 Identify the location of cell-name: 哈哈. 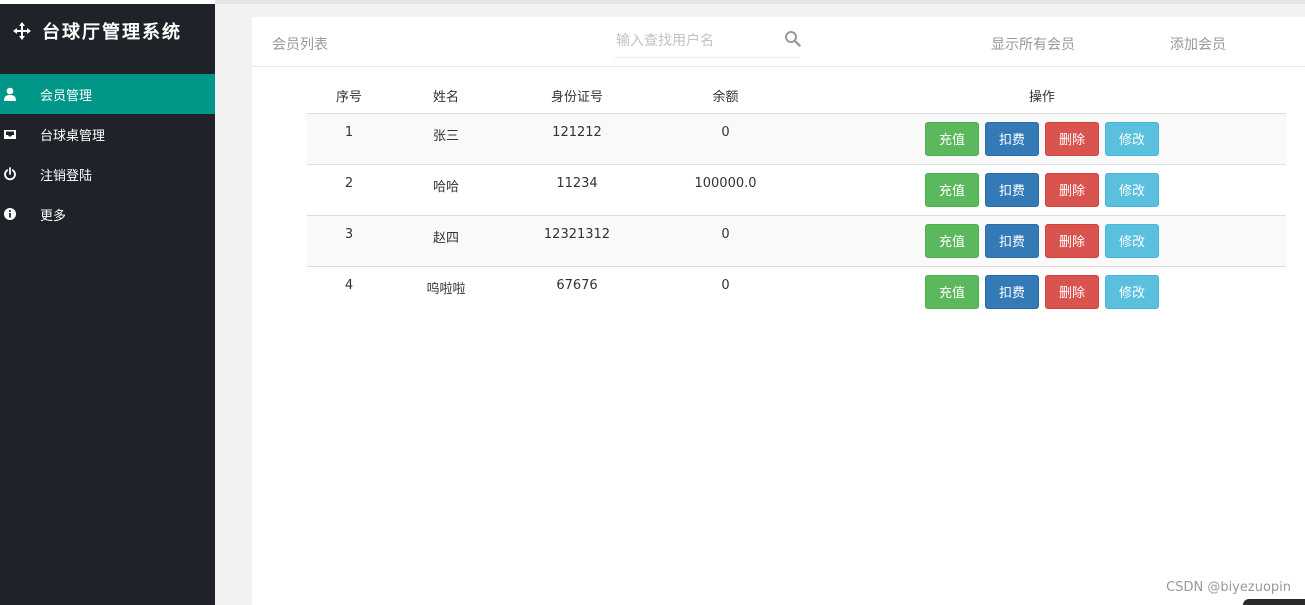
(446, 190).